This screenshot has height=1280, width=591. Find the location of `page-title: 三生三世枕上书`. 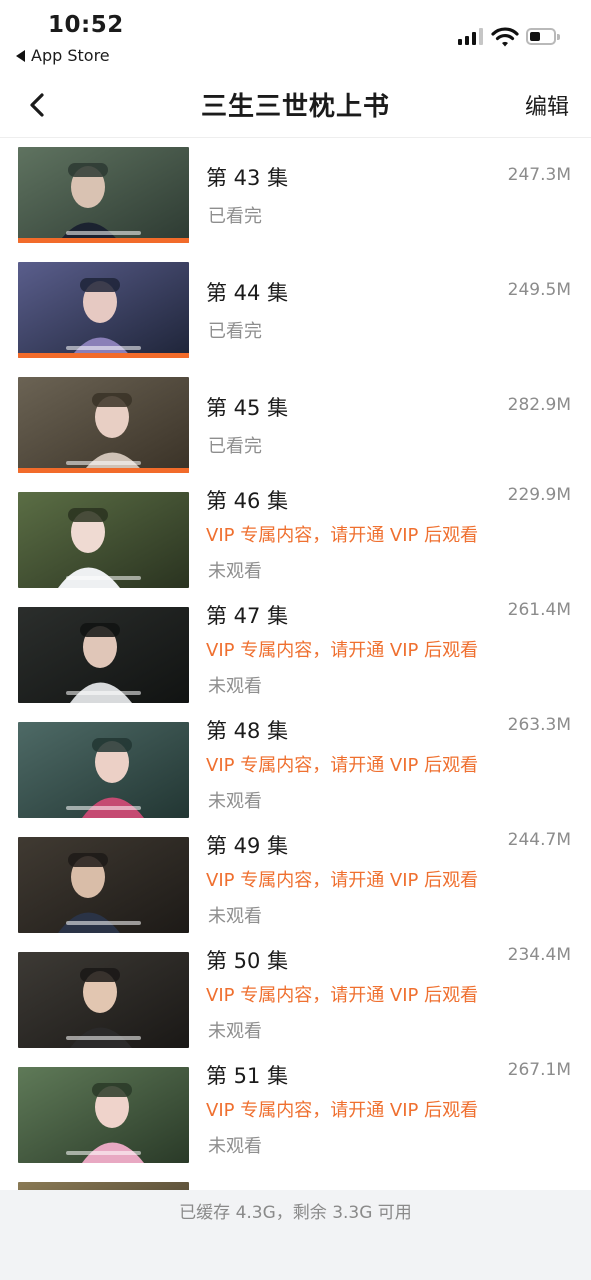

page-title: 三生三世枕上书 is located at coordinates (295, 107).